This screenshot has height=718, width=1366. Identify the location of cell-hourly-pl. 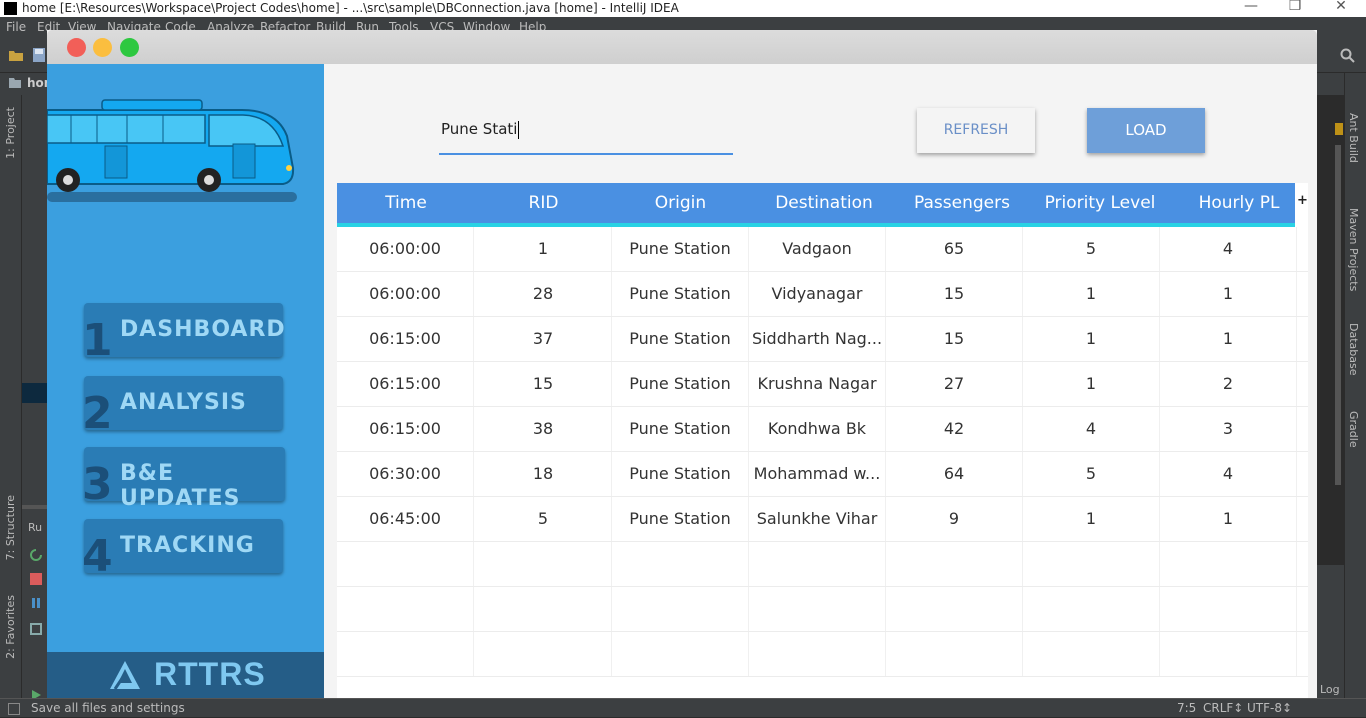
(1228, 654).